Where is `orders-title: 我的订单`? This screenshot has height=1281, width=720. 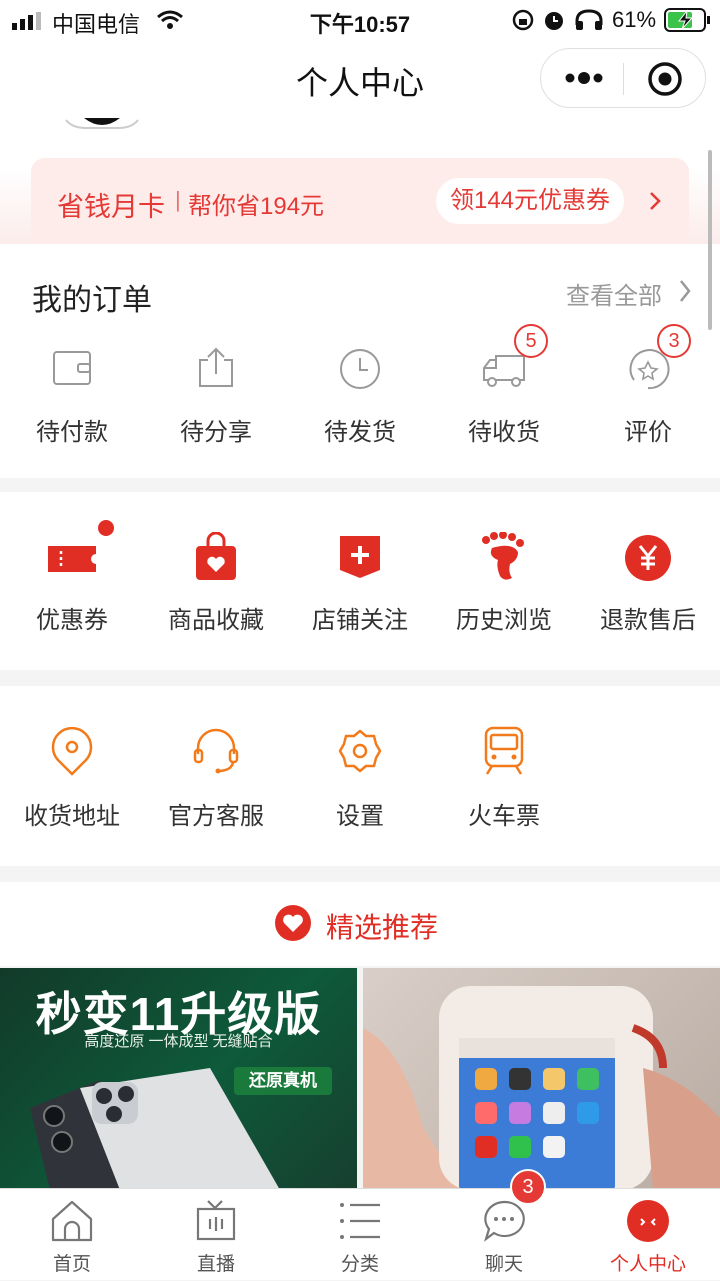
orders-title: 我的订单 is located at coordinates (92, 300).